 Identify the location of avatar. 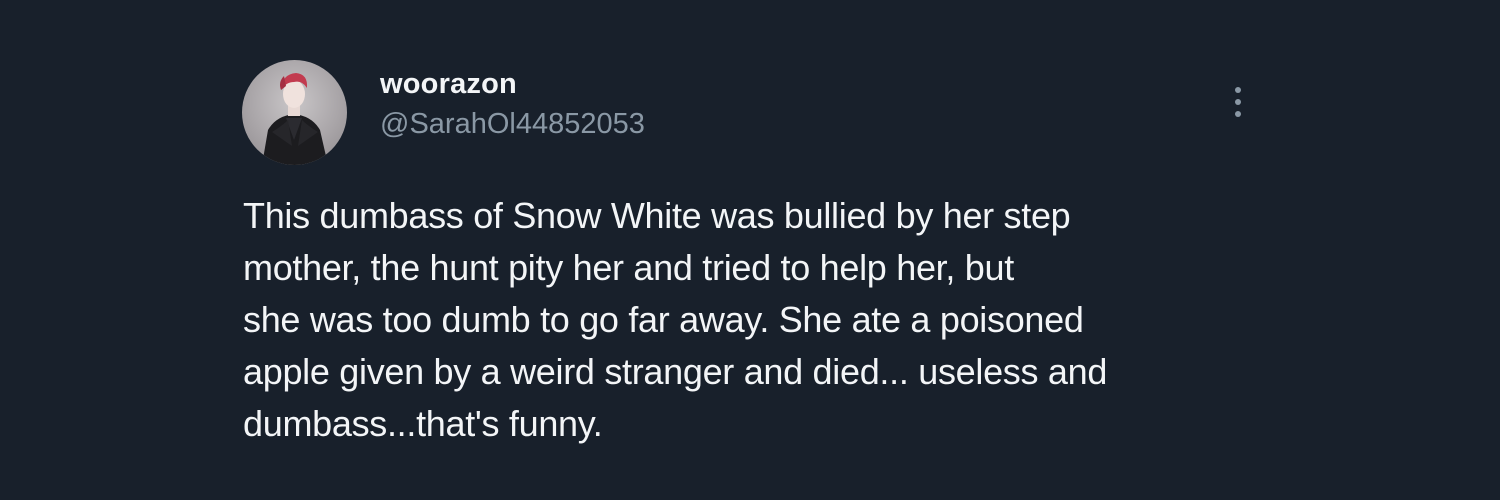
(294, 112).